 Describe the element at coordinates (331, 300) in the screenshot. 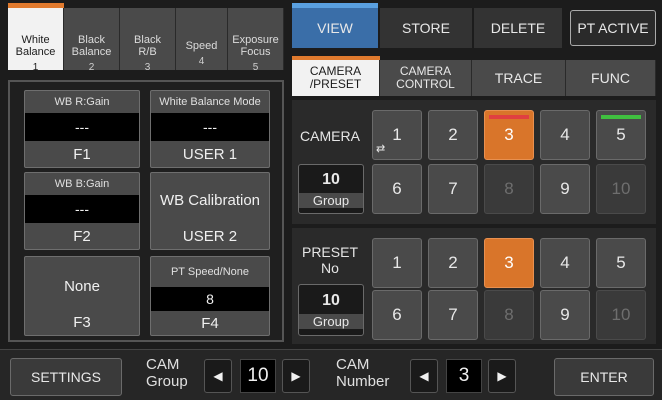

I see `preset-group-number: 10` at that location.